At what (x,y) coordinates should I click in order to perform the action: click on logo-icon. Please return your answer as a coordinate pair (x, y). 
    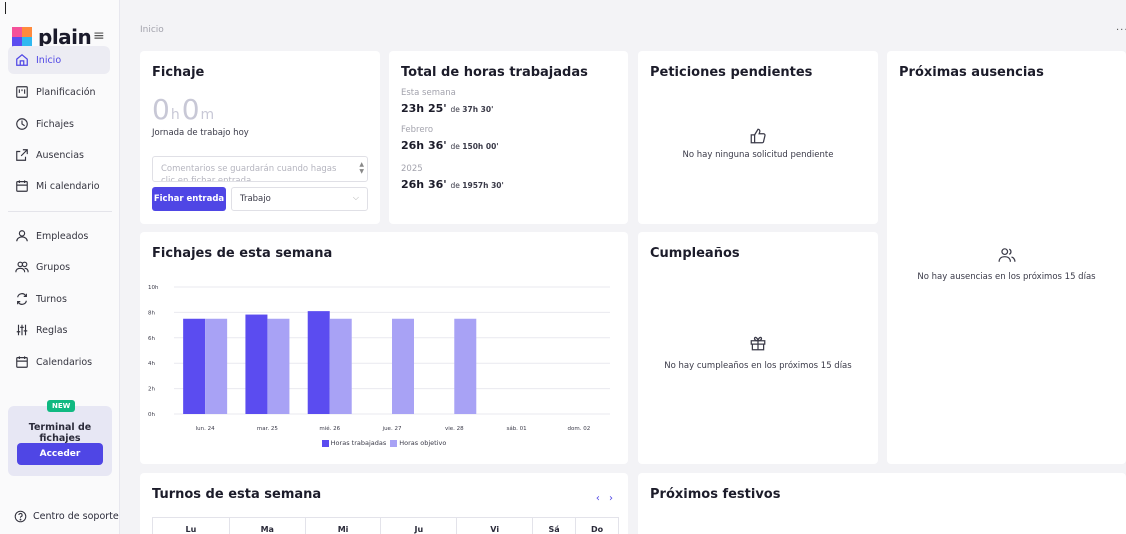
    Looking at the image, I should click on (22, 37).